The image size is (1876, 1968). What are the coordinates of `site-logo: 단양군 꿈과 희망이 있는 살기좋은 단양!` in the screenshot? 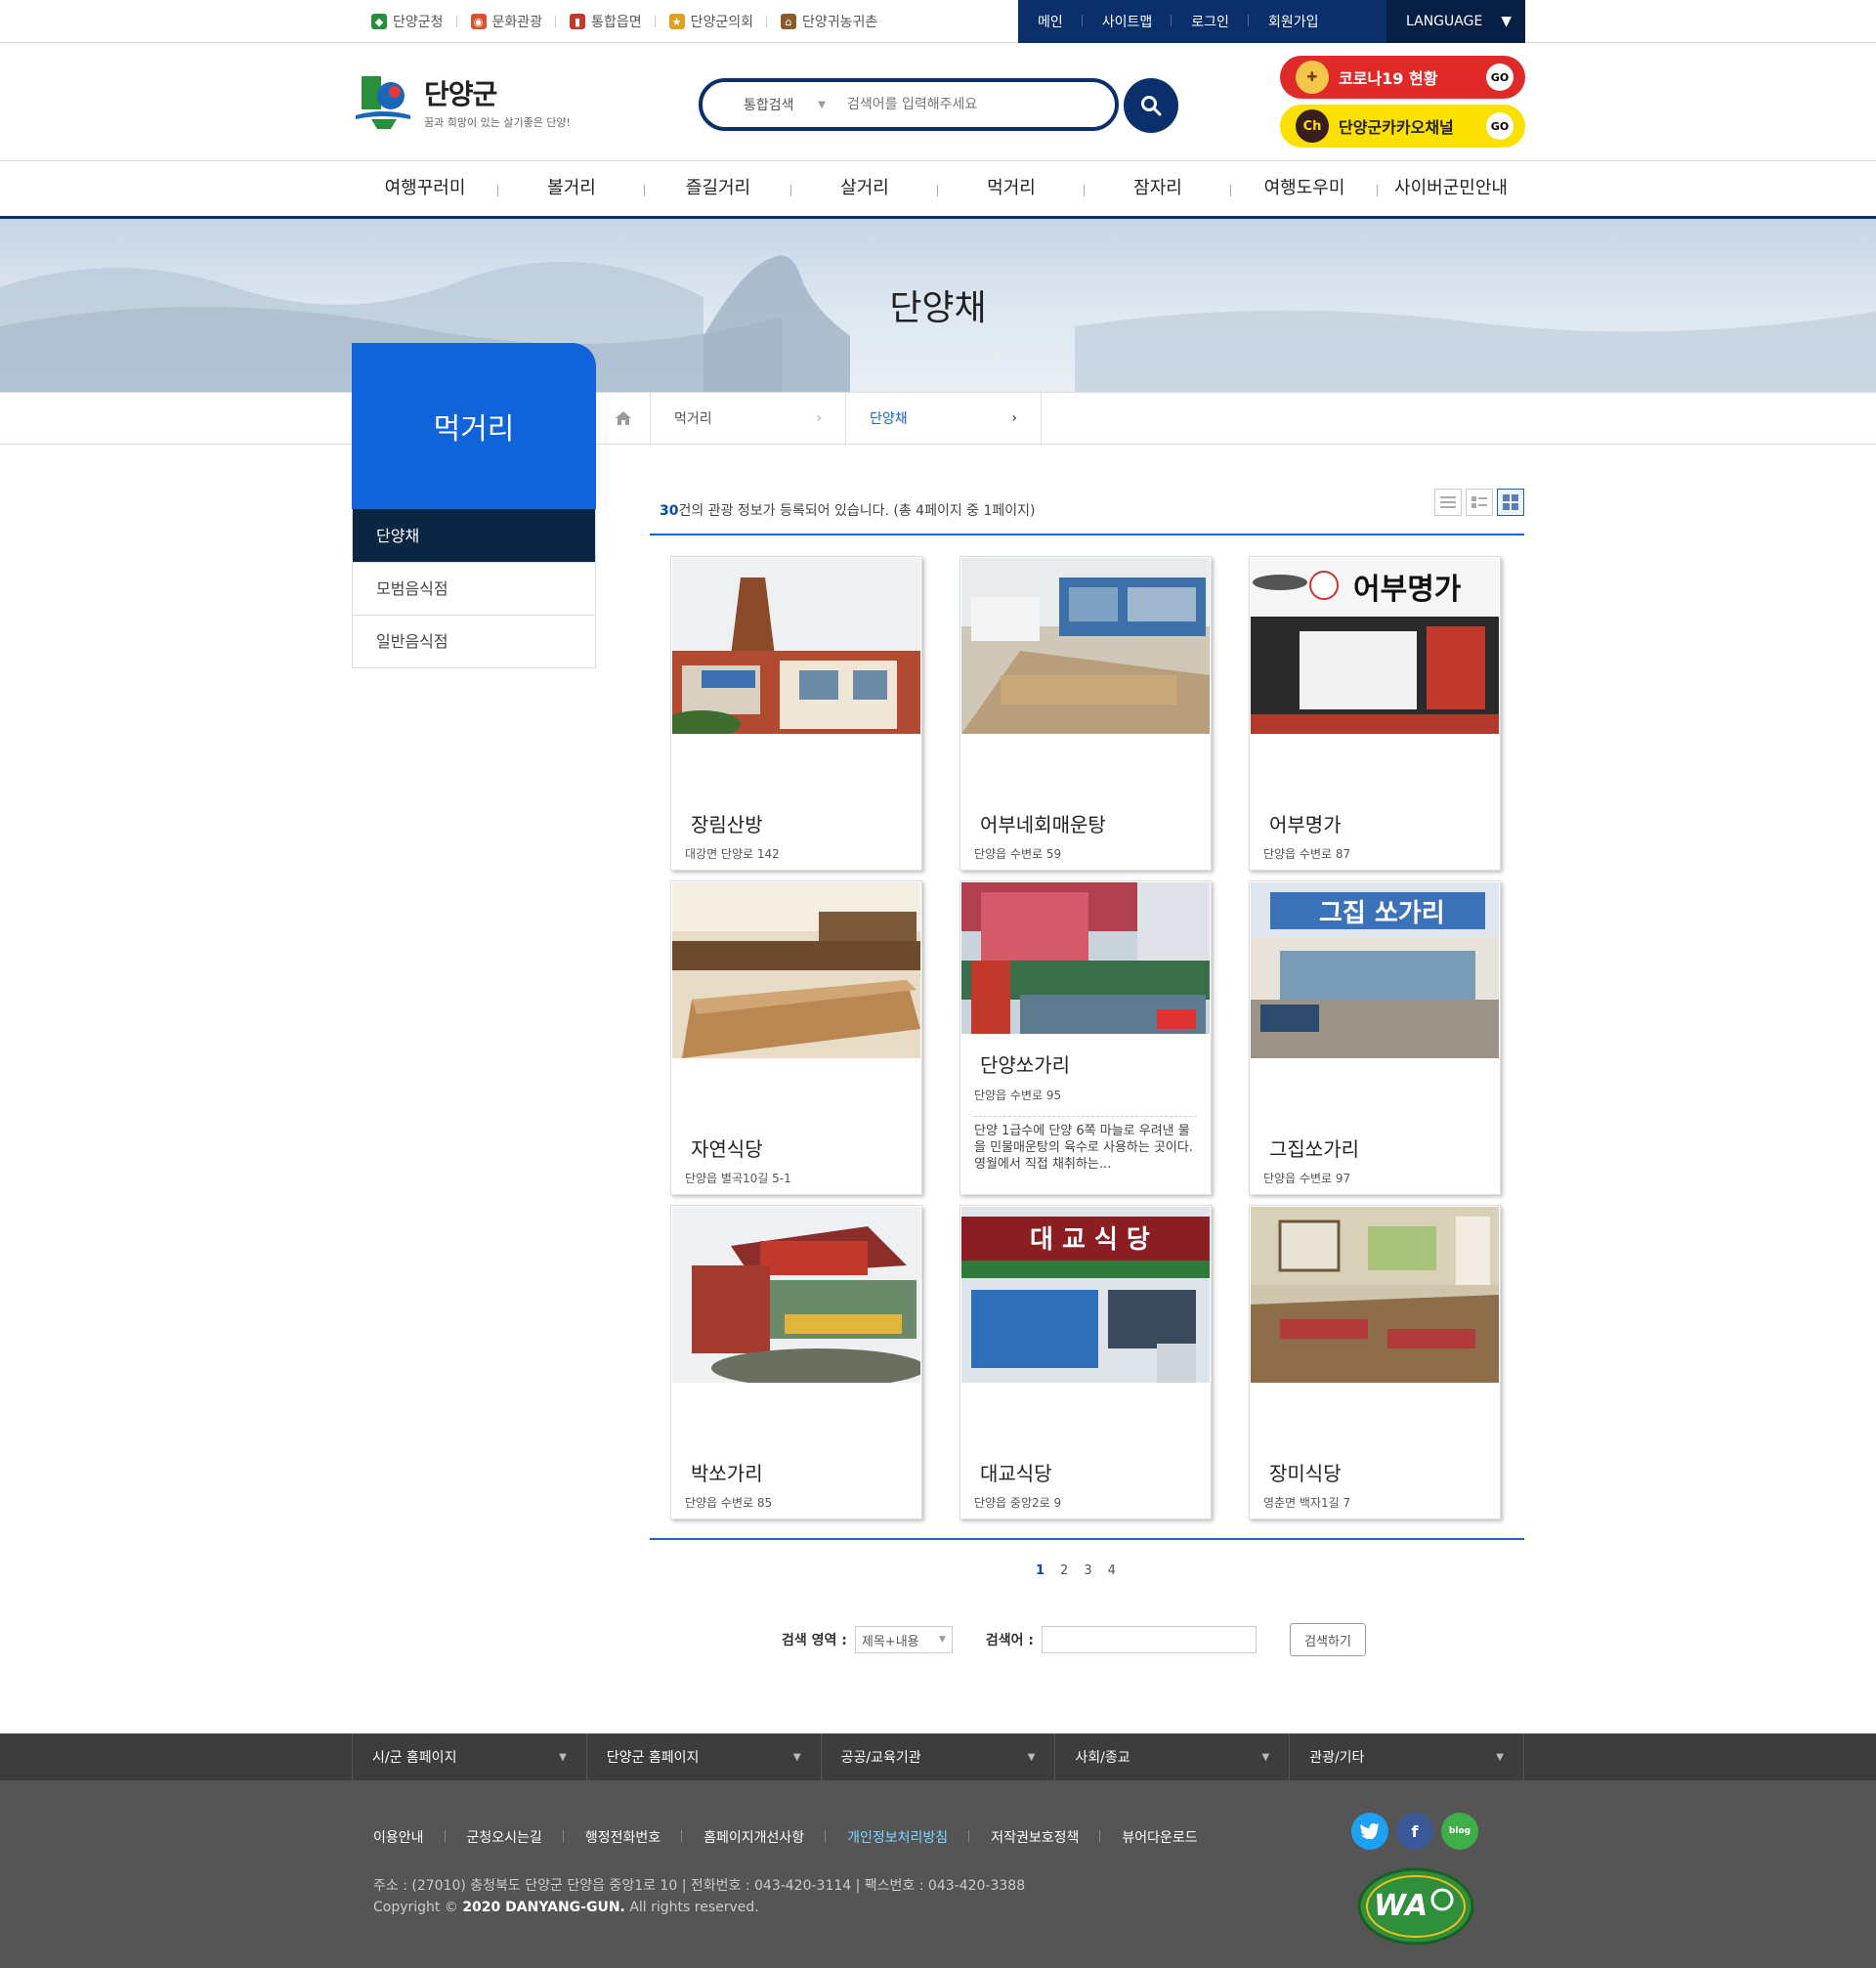 It's located at (461, 101).